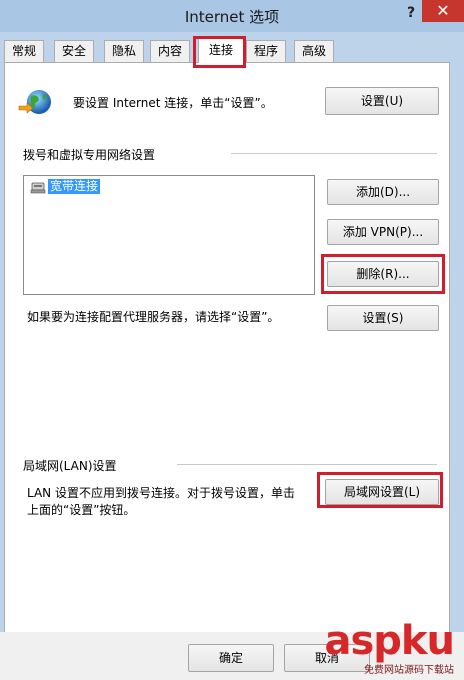 The image size is (464, 680). I want to click on window-title: Internet 选项, so click(232, 17).